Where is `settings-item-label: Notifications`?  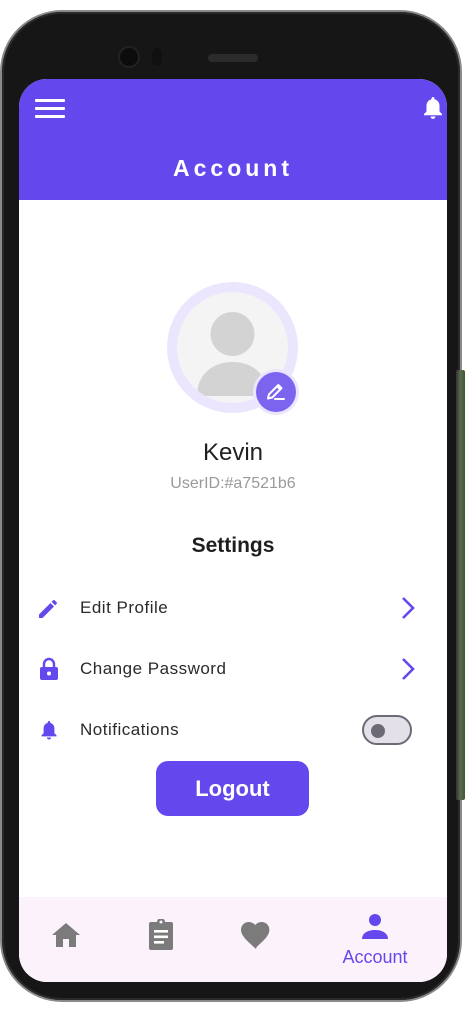
settings-item-label: Notifications is located at coordinates (130, 729).